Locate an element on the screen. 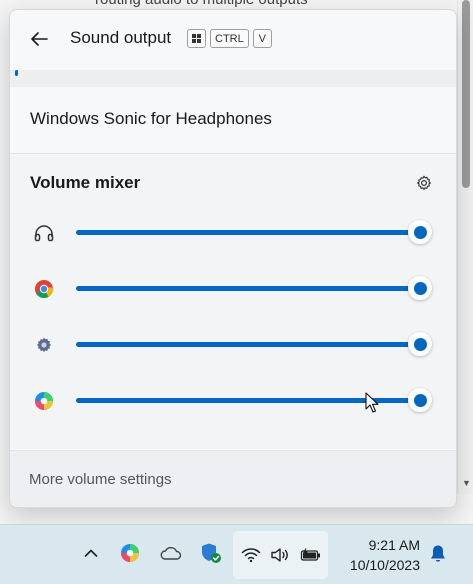  mixer-row-headphones is located at coordinates (233, 233).